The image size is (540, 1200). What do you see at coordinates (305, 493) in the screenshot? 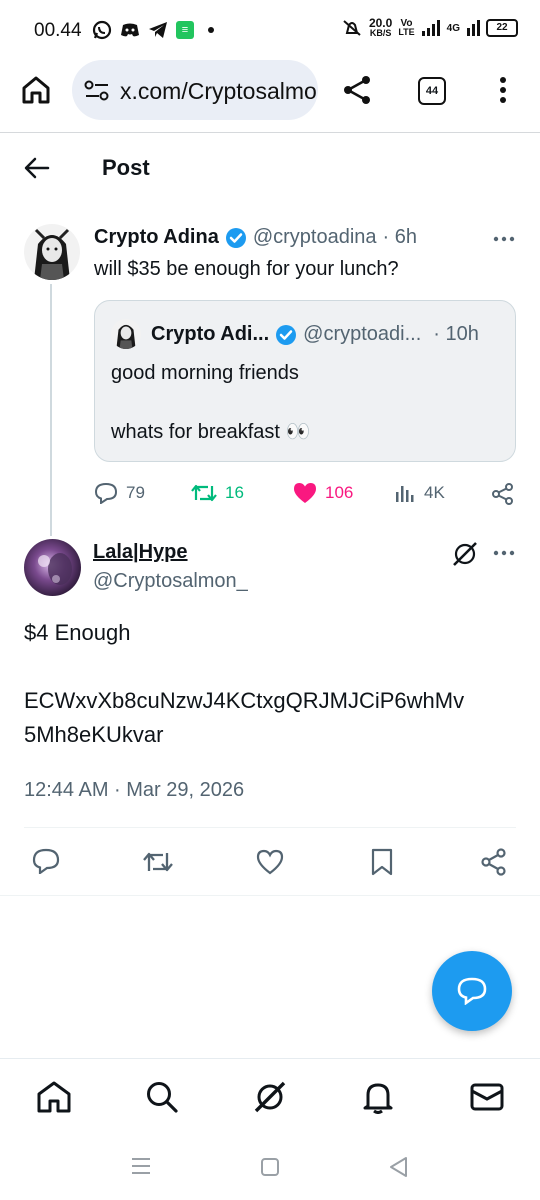
I see `heart-filled-icon` at bounding box center [305, 493].